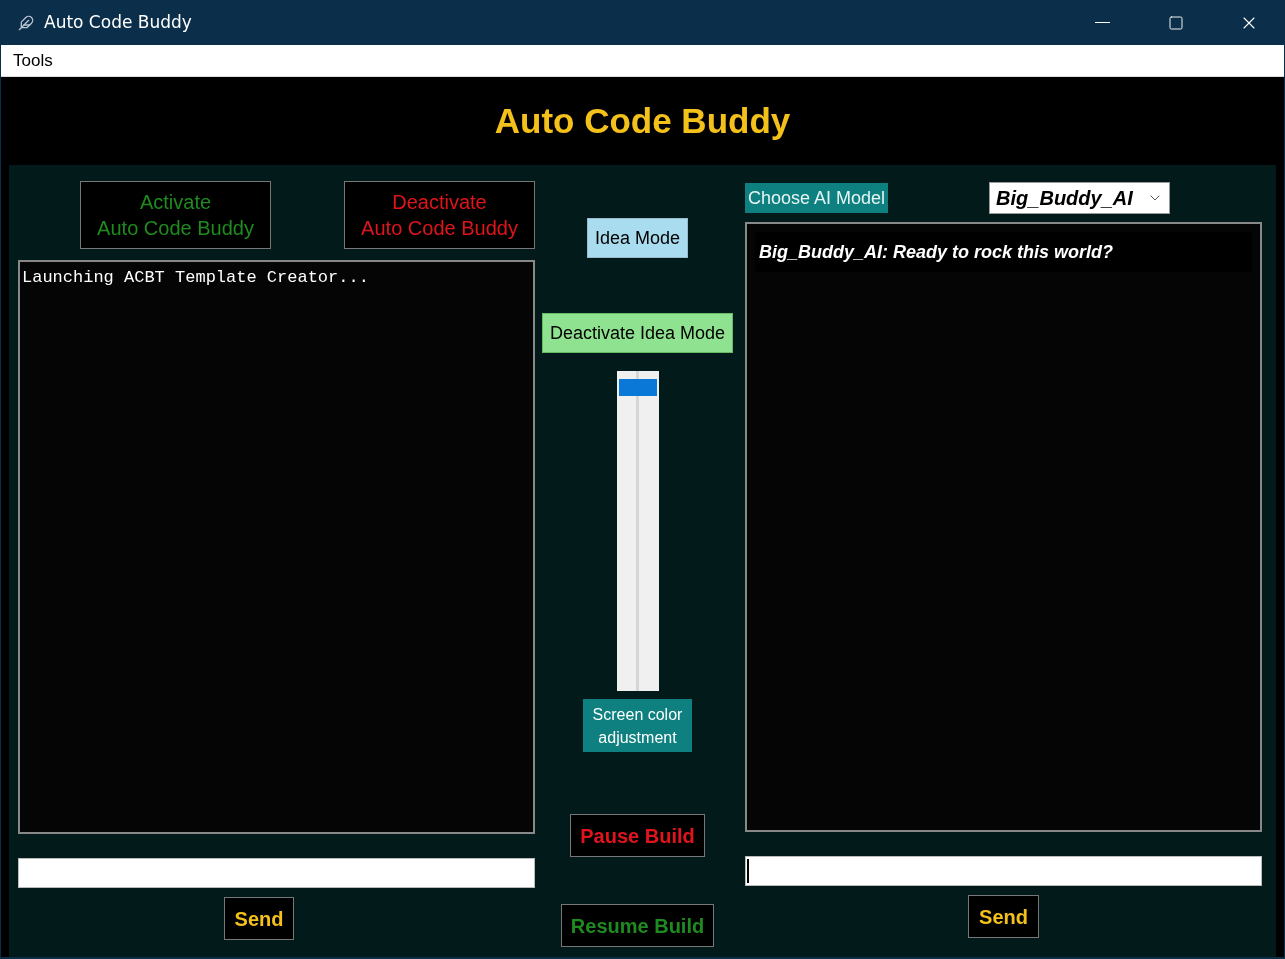 The width and height of the screenshot is (1285, 959). I want to click on model-label: Choose AI Model, so click(817, 198).